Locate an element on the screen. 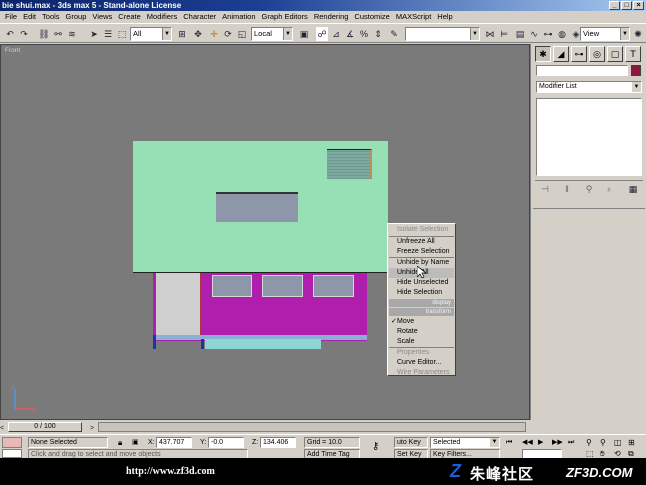  align-icon: ⊨ is located at coordinates (504, 34).